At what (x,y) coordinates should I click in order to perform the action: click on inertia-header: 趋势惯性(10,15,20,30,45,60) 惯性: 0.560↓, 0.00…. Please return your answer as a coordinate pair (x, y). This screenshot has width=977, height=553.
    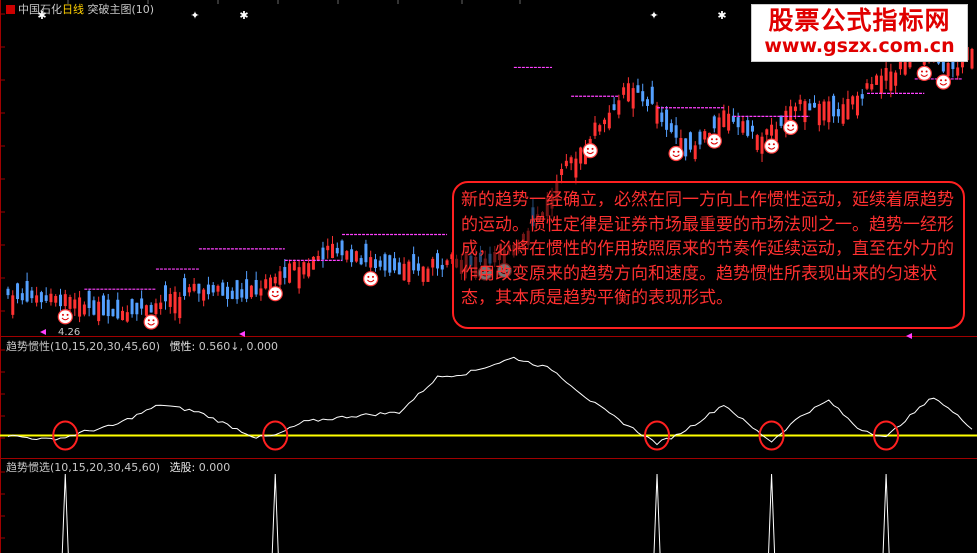
    Looking at the image, I should click on (142, 346).